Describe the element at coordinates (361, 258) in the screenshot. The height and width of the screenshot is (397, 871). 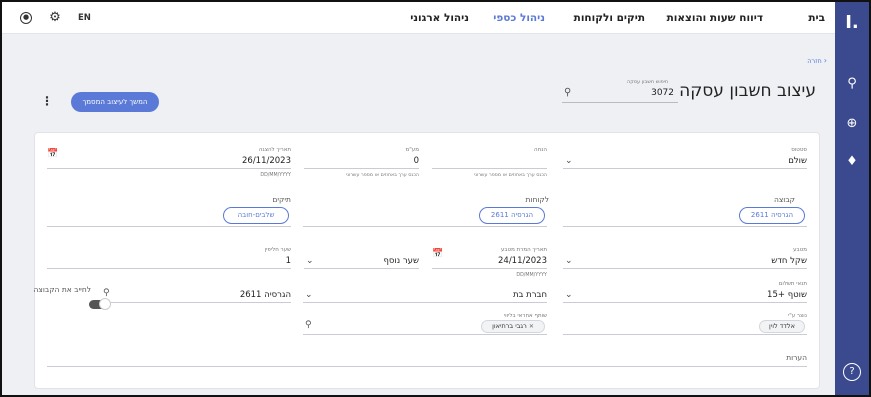
I see `extra-rate-field: שער נוסף ⌄` at that location.